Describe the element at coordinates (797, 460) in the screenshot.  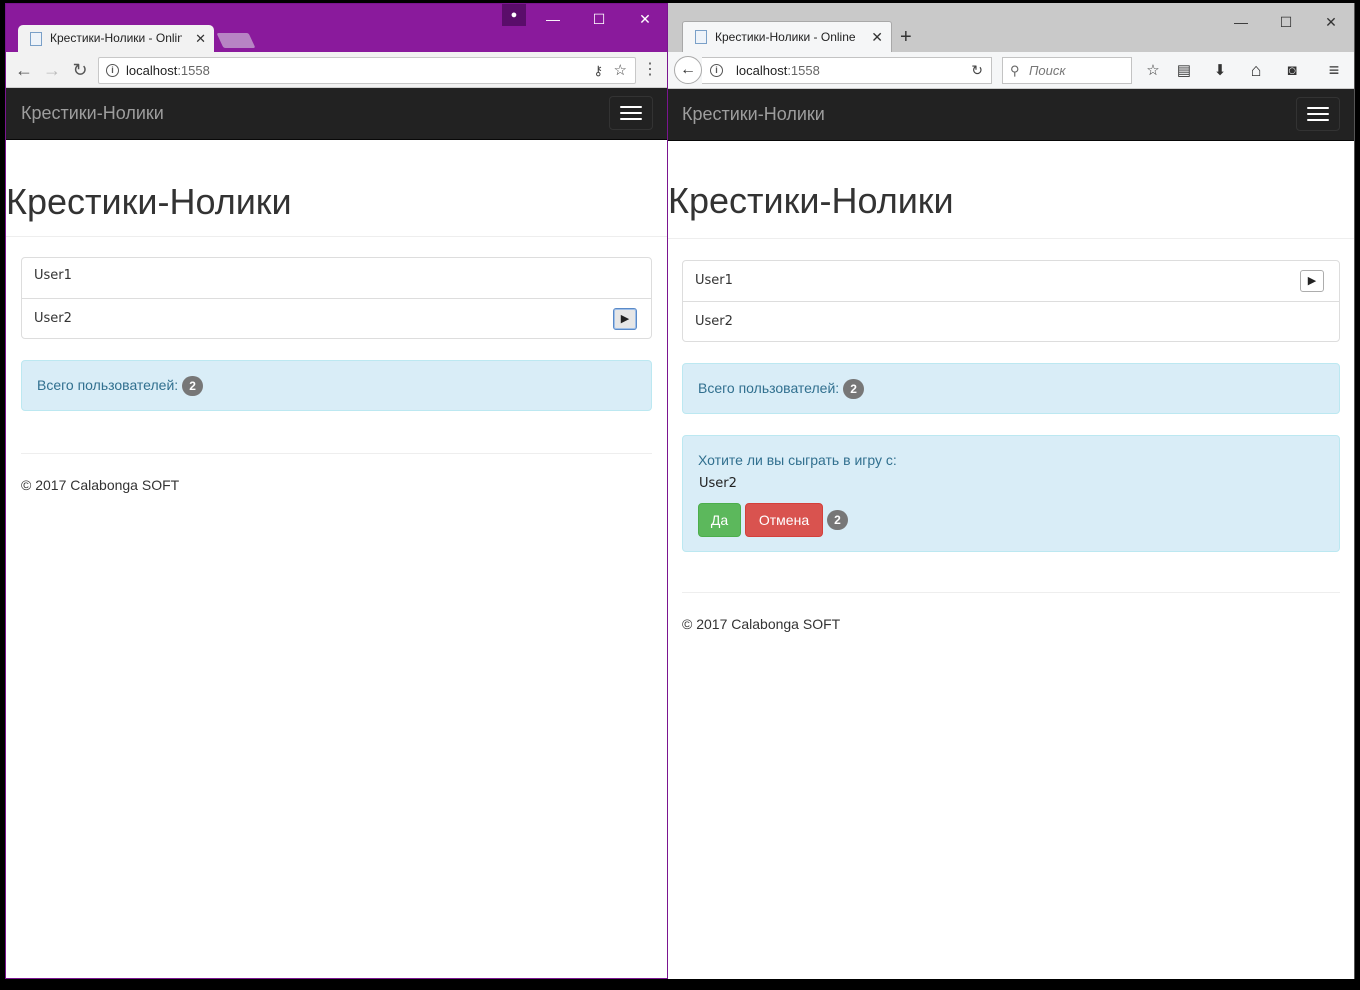
I see `invite-question: Хотите ли вы сыграть в игру с:` at that location.